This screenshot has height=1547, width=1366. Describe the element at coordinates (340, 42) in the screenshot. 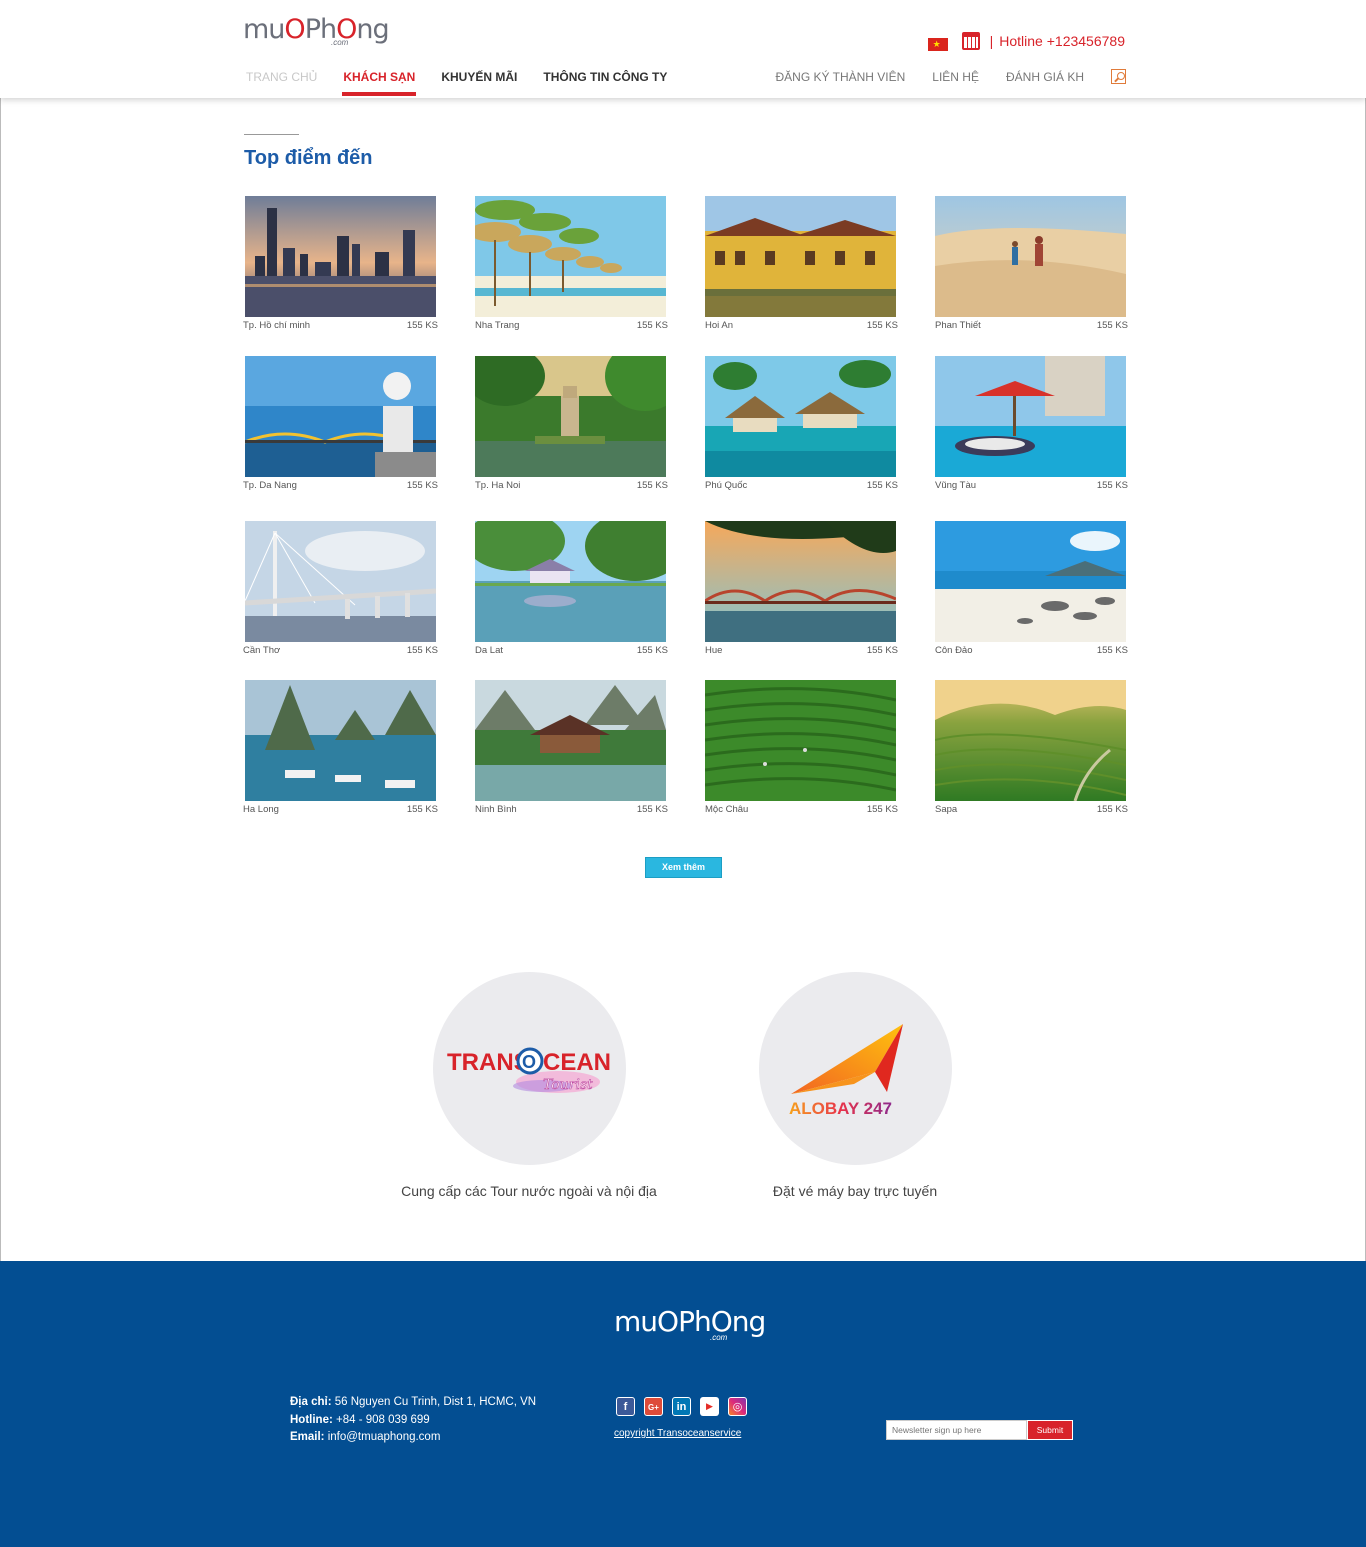

I see `logo-dotcom: .com` at that location.